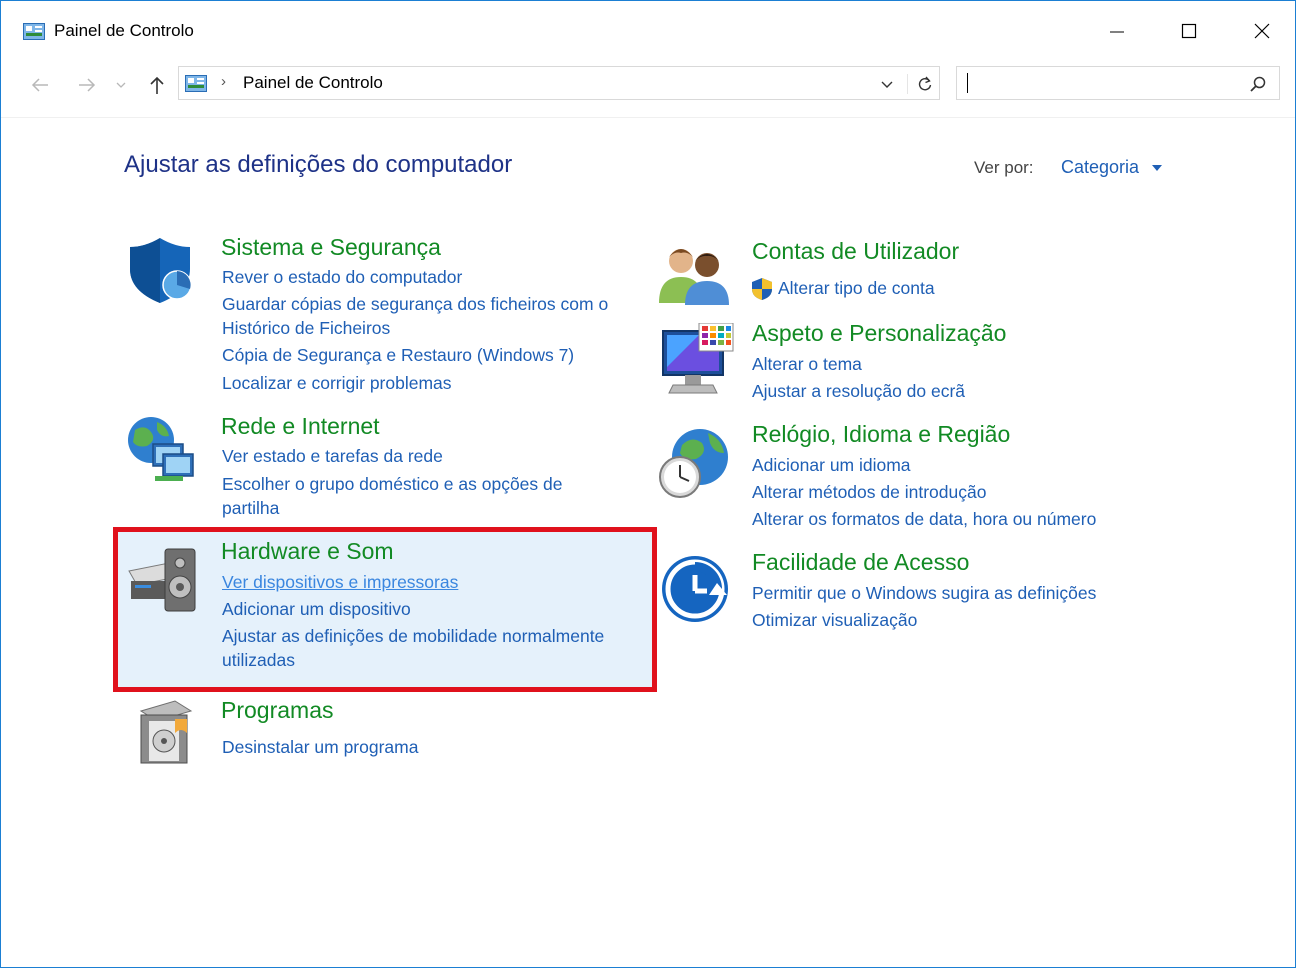 The image size is (1296, 968). What do you see at coordinates (1118, 83) in the screenshot?
I see `search-input` at bounding box center [1118, 83].